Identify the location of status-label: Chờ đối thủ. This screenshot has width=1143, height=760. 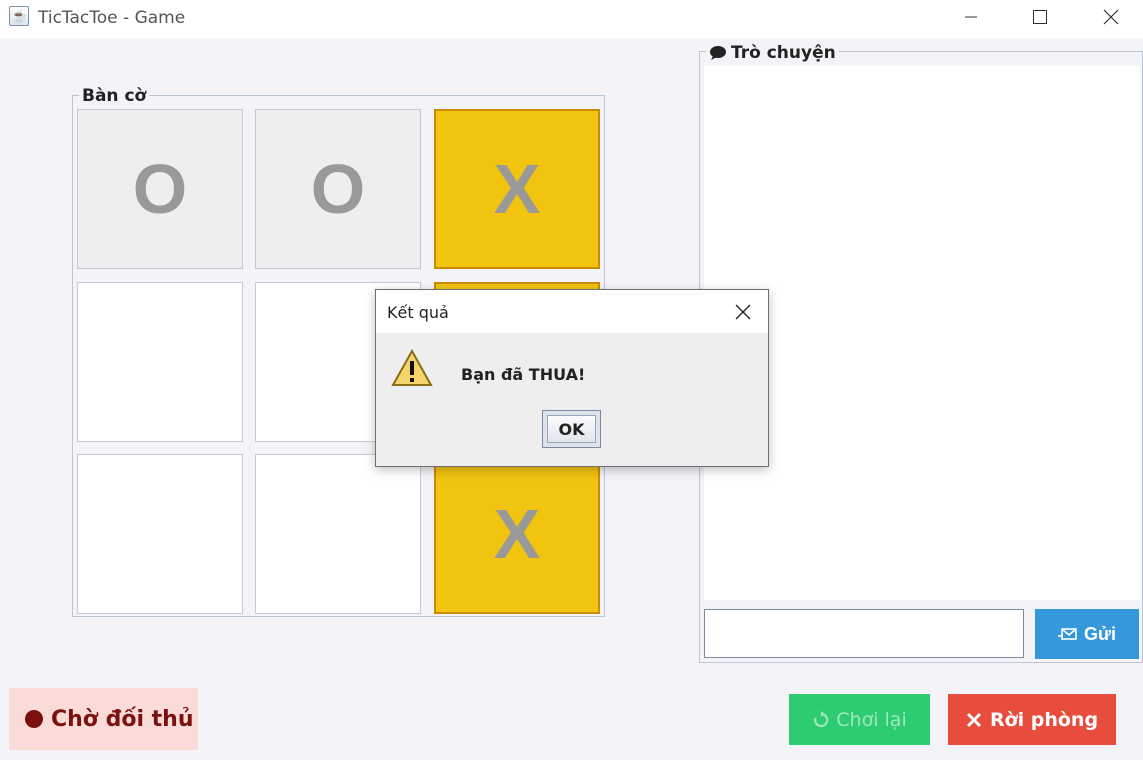
(122, 719).